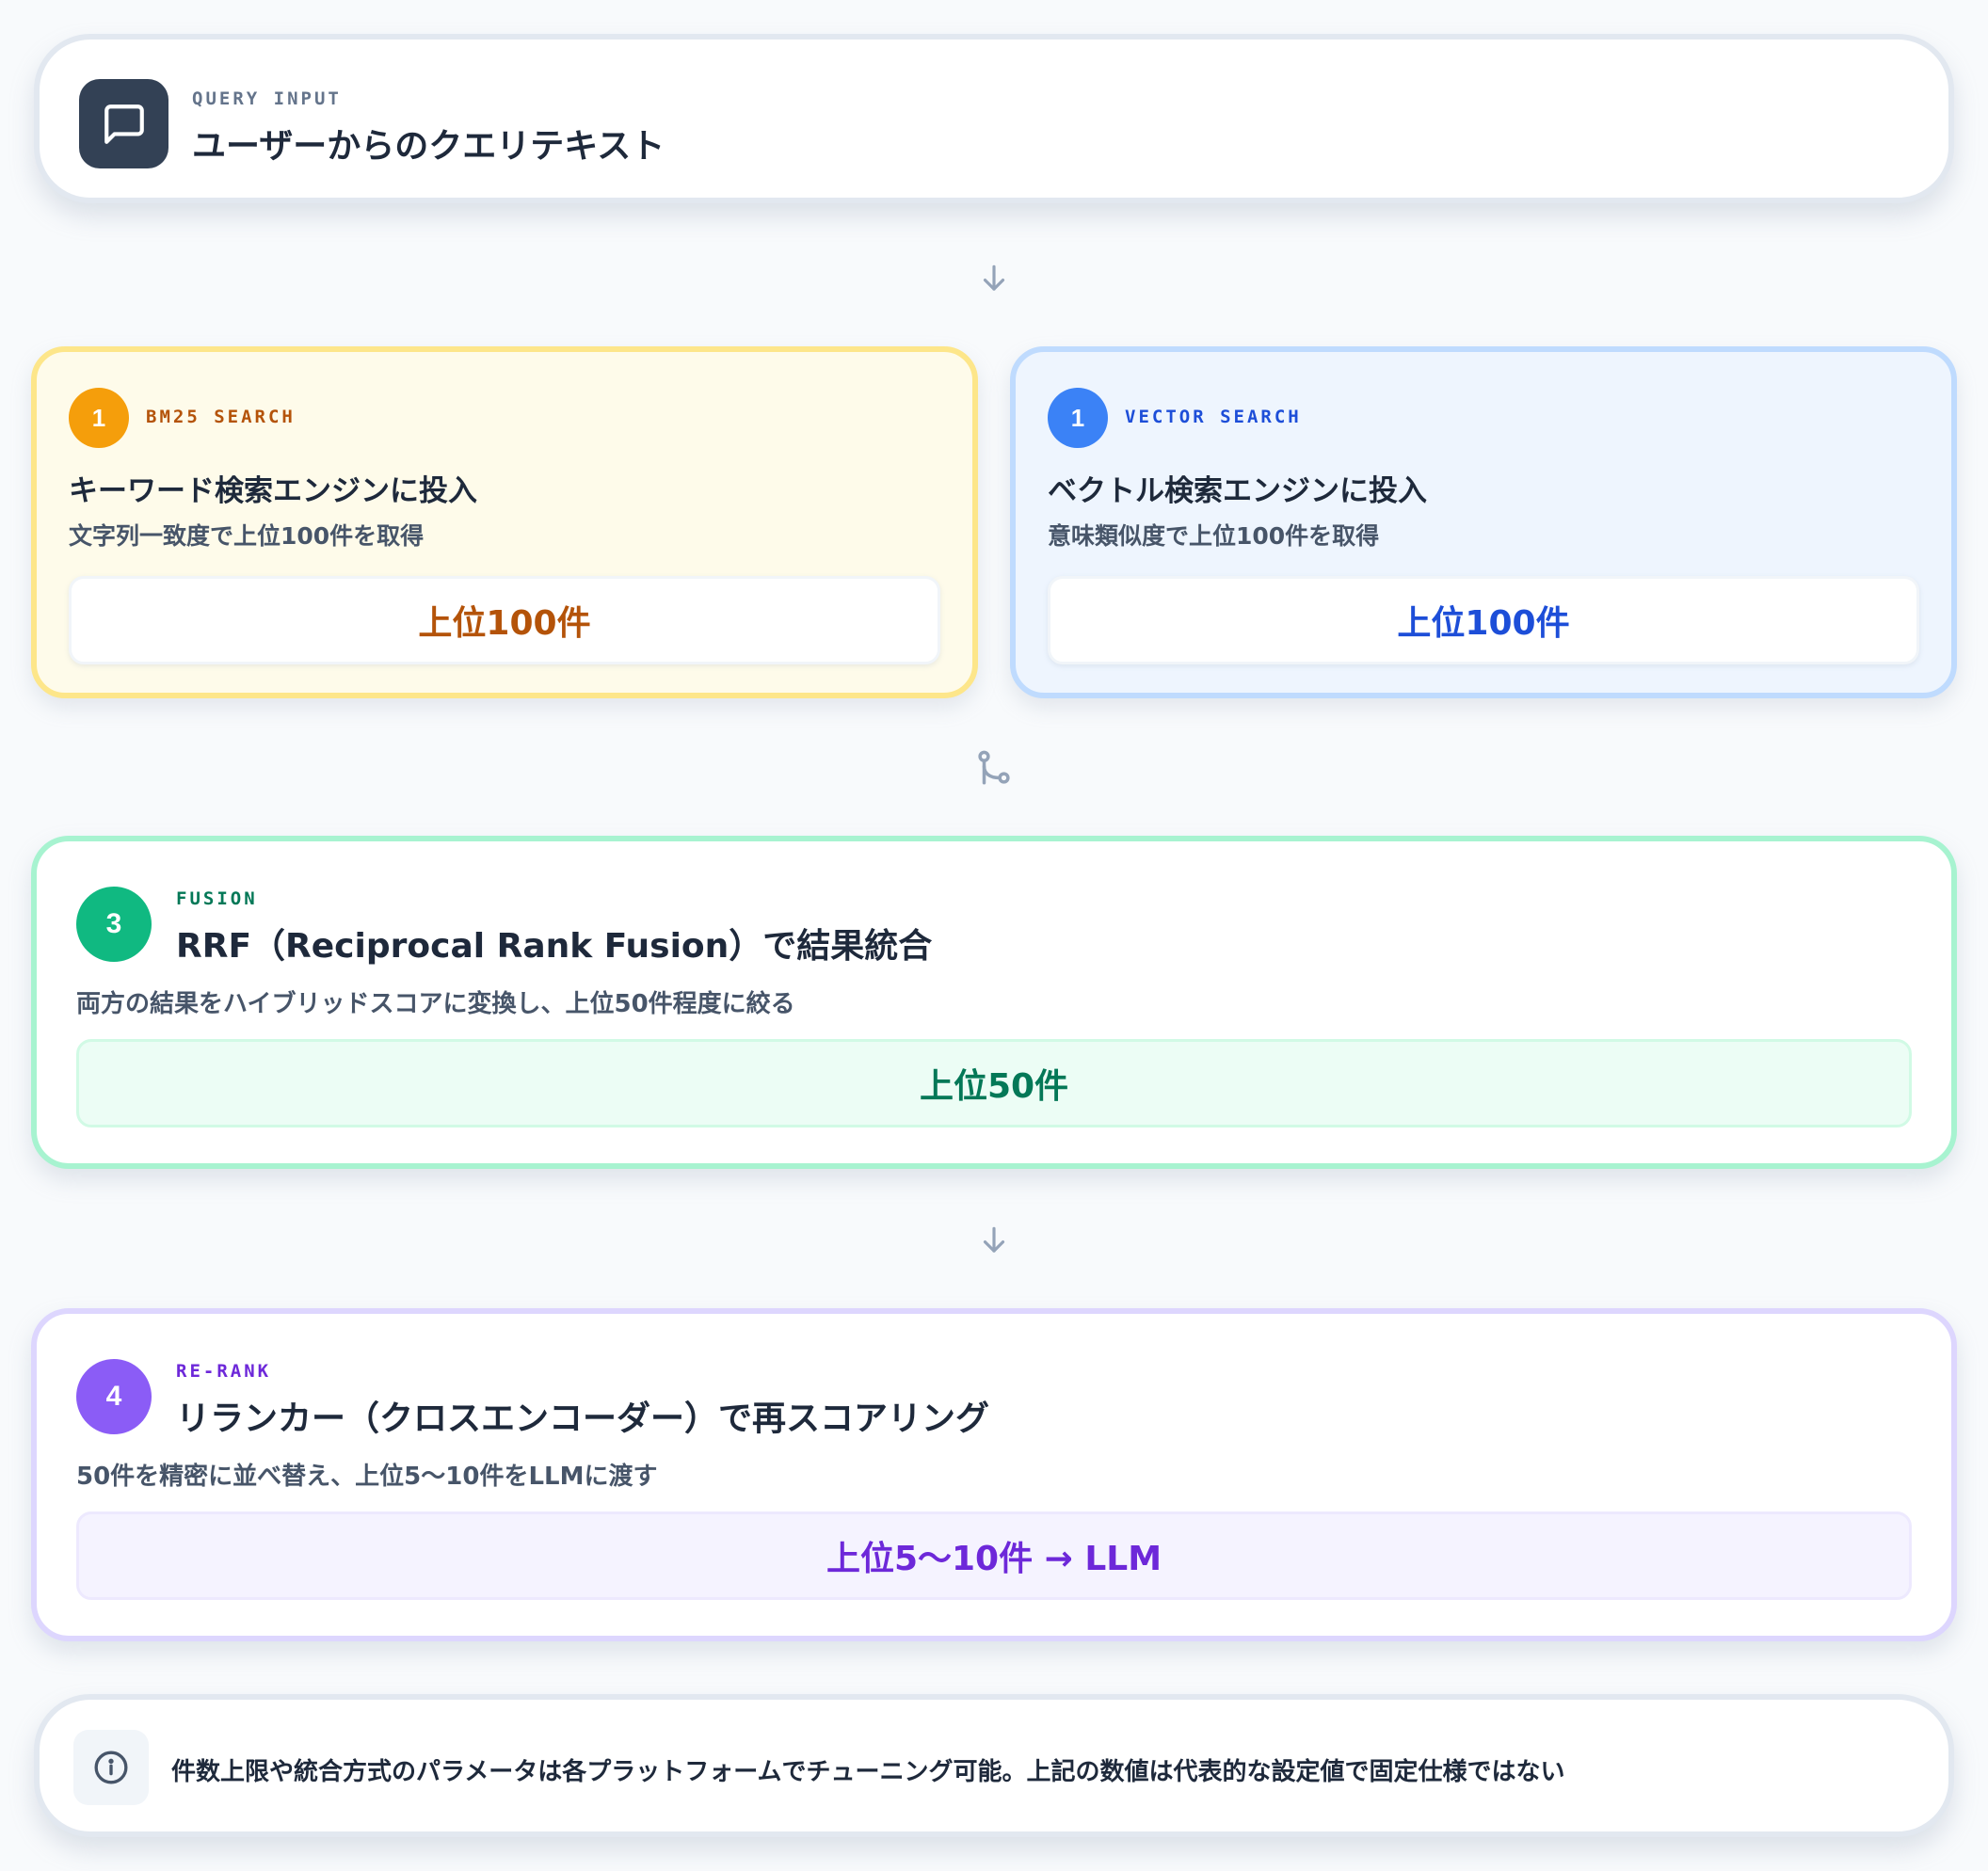  Describe the element at coordinates (124, 123) in the screenshot. I see `message-square-icon` at that location.